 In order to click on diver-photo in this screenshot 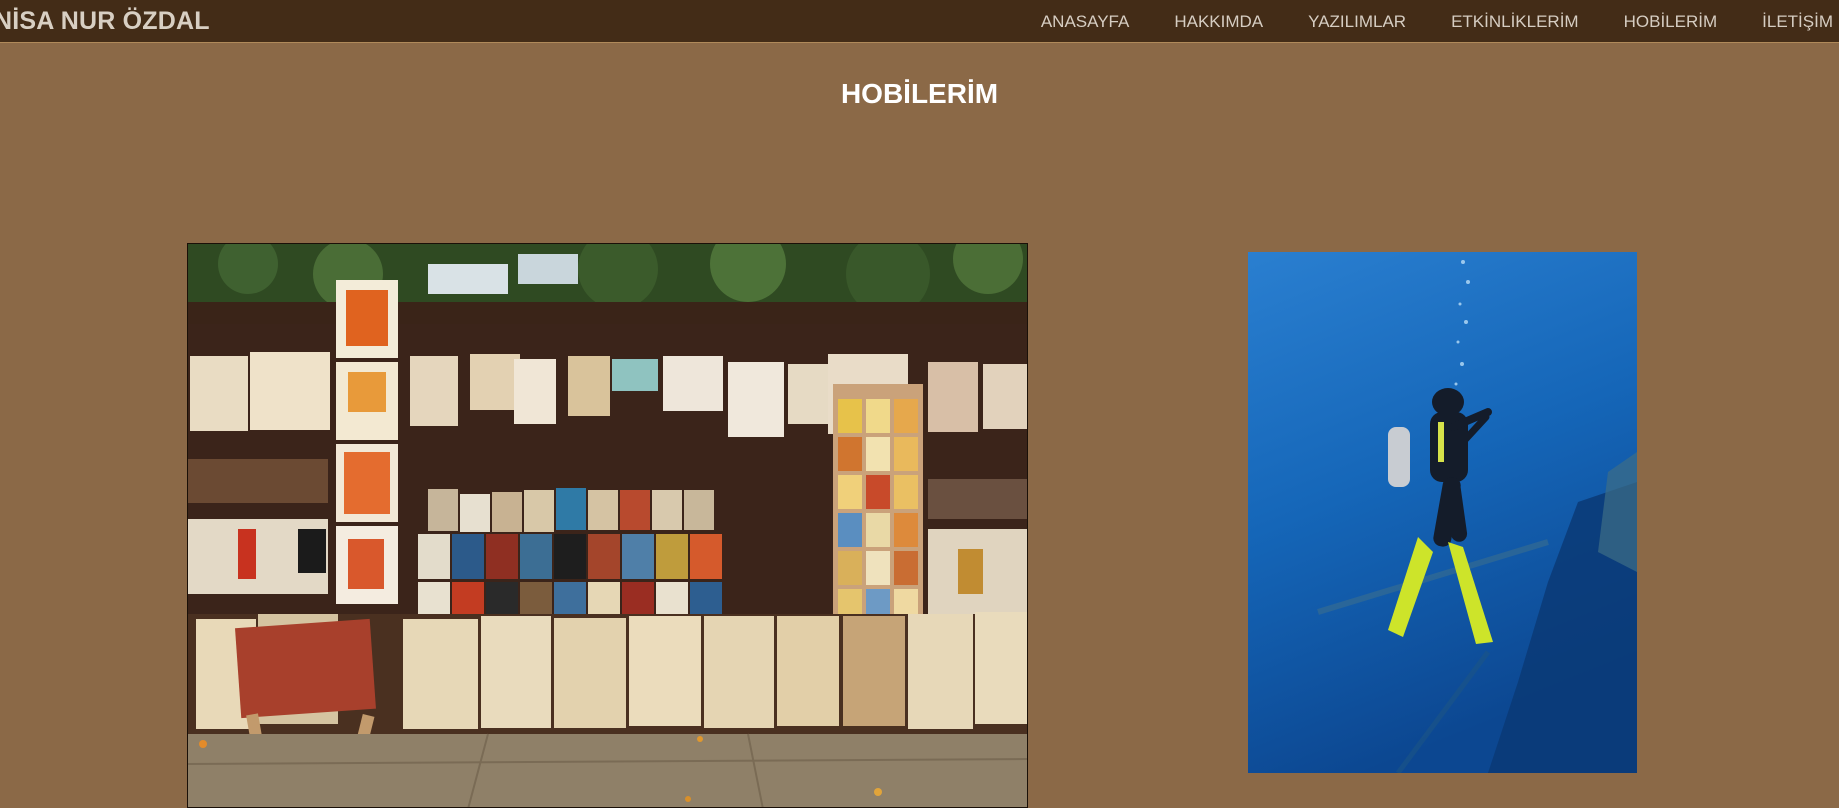, I will do `click(1442, 512)`.